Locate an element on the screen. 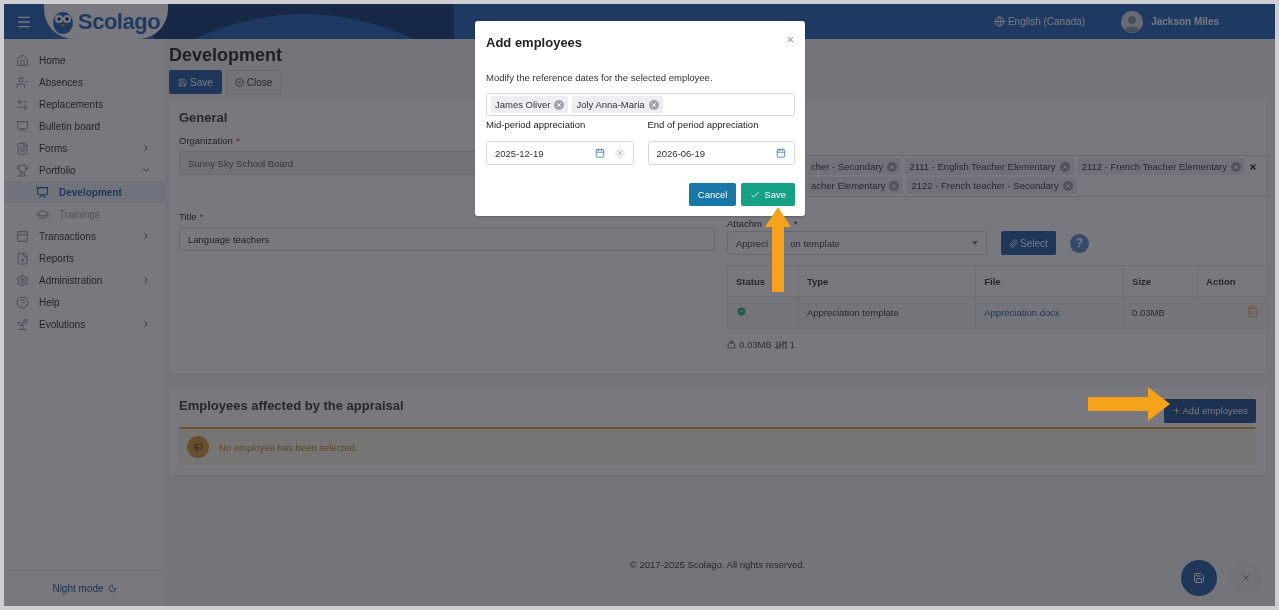  save-button is located at coordinates (1199, 578).